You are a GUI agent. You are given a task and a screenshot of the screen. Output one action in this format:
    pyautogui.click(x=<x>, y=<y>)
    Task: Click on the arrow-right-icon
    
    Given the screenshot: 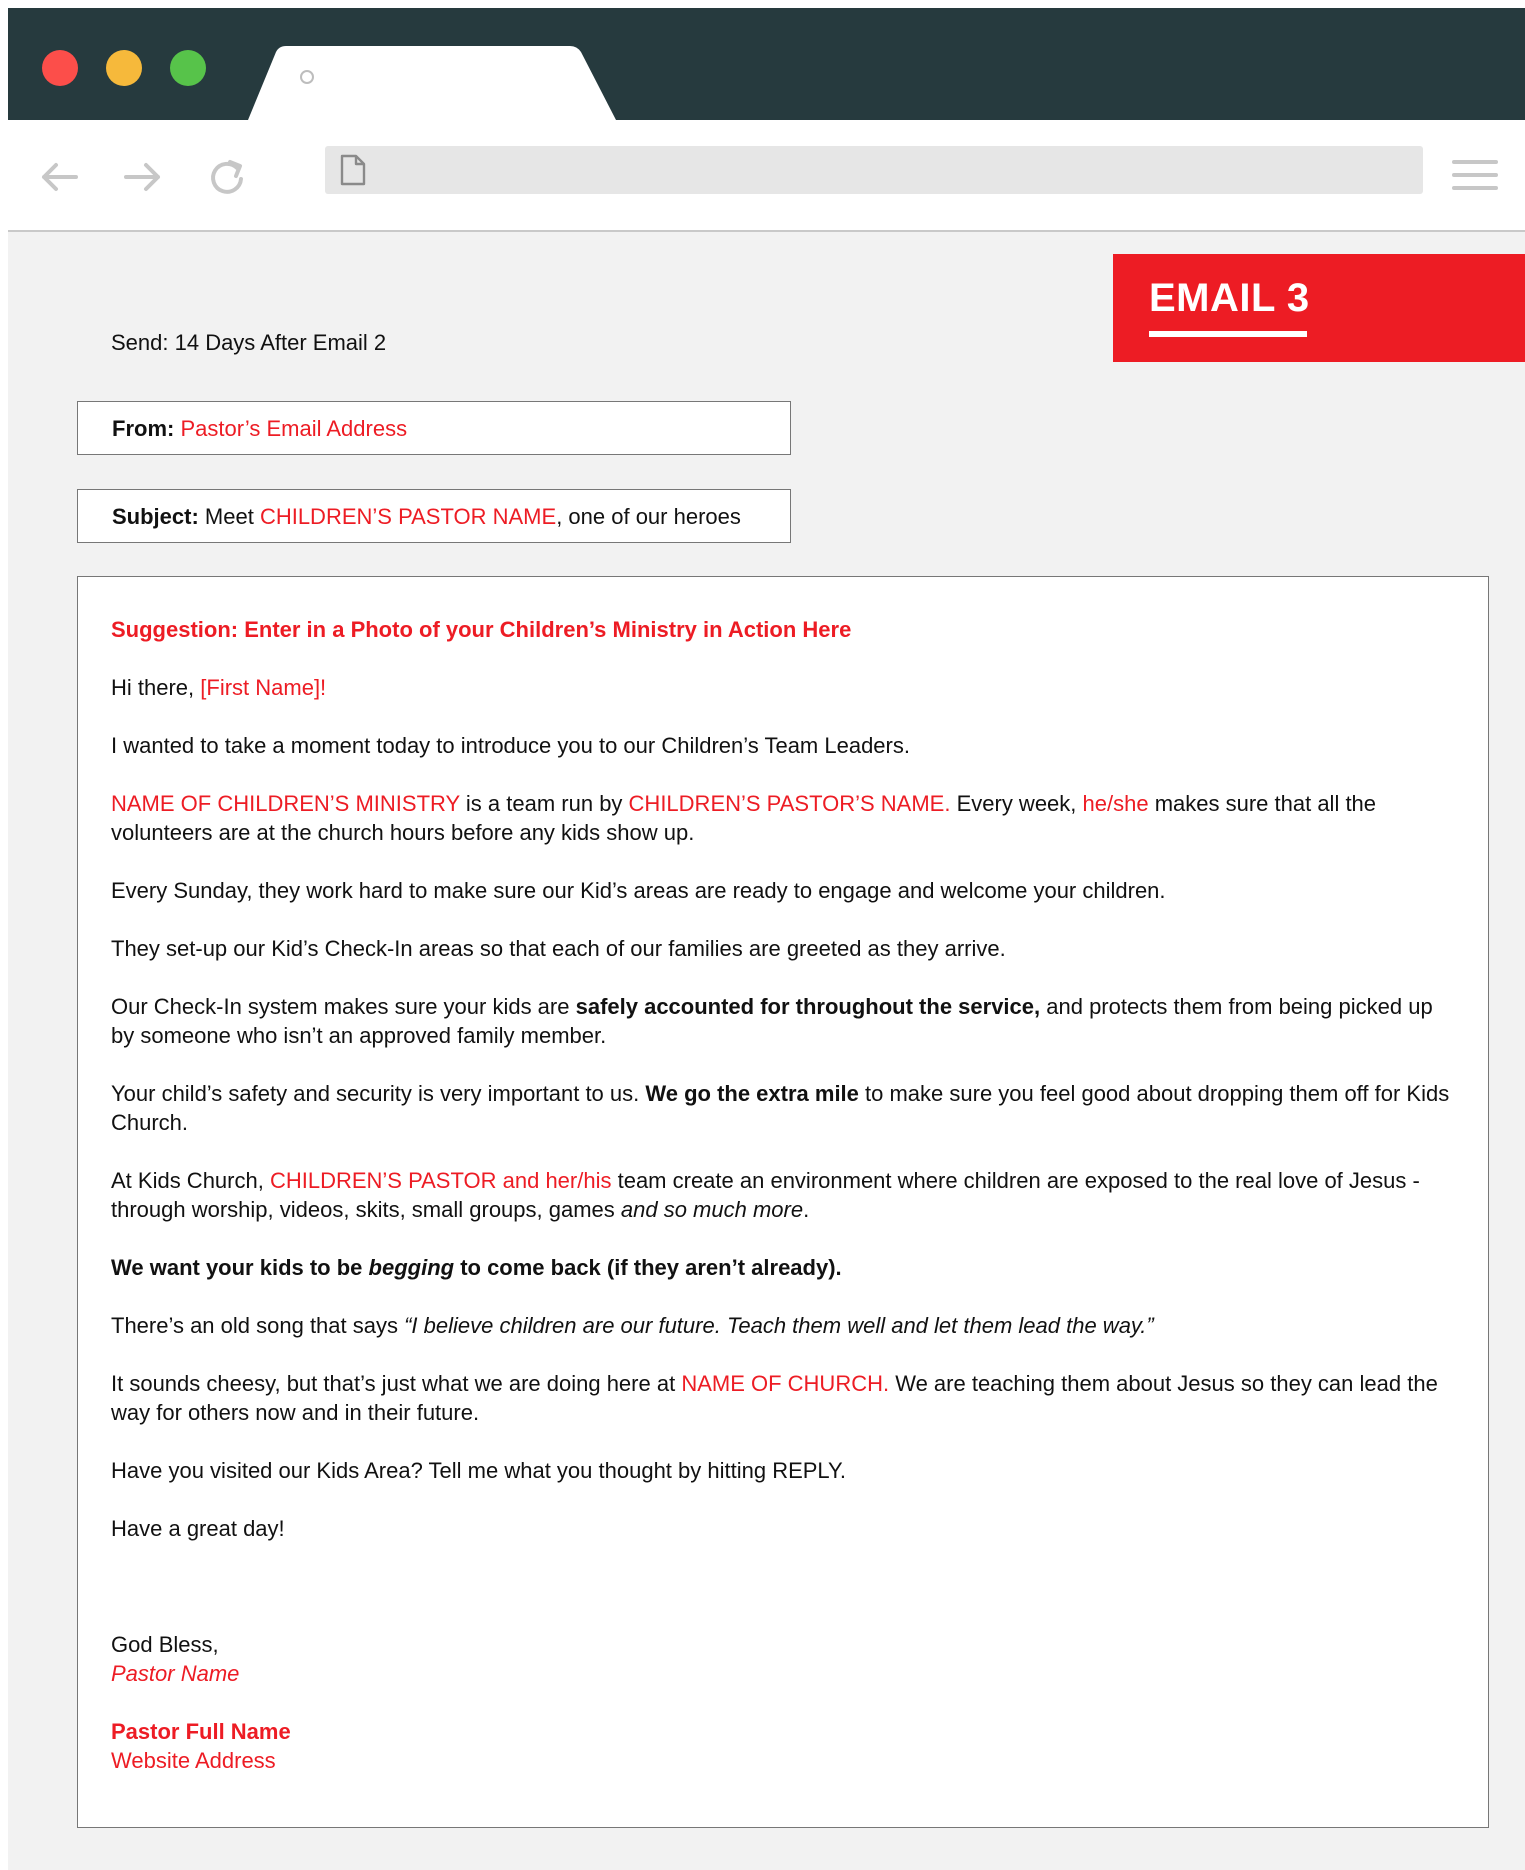 What is the action you would take?
    pyautogui.click(x=143, y=177)
    